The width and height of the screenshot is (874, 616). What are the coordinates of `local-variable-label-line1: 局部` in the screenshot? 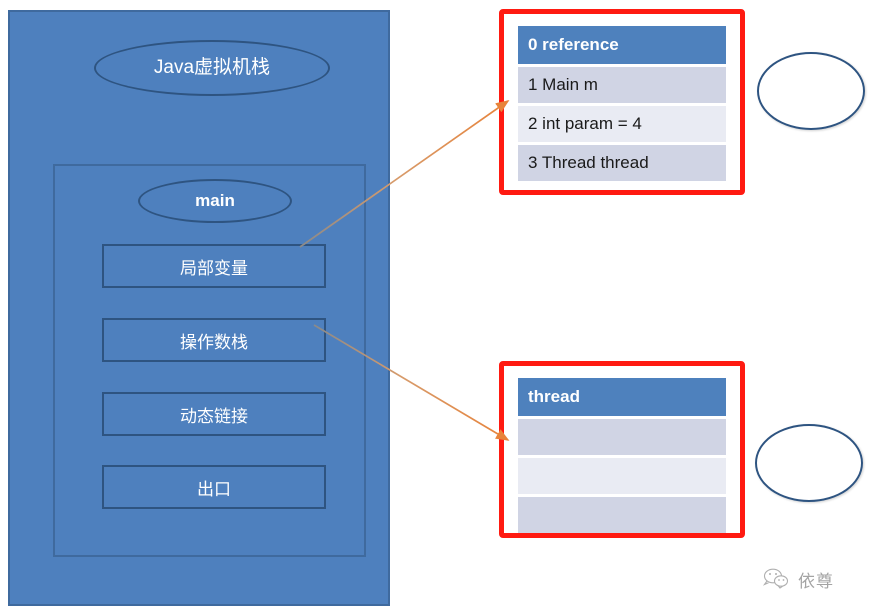 It's located at (810, 80).